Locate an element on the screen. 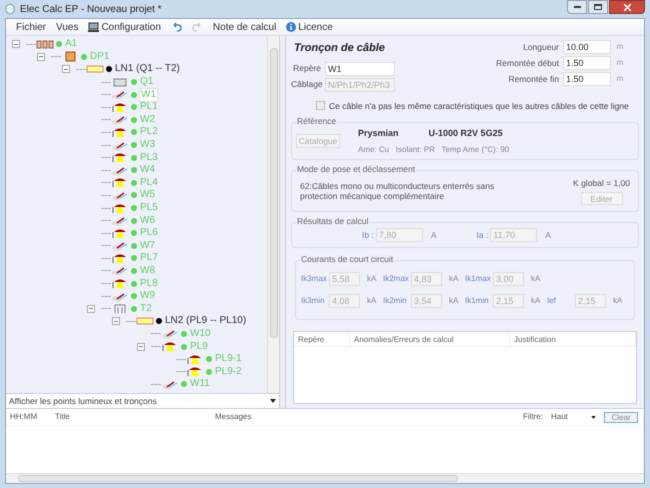 The height and width of the screenshot is (488, 650). column-header: Title is located at coordinates (131, 417).